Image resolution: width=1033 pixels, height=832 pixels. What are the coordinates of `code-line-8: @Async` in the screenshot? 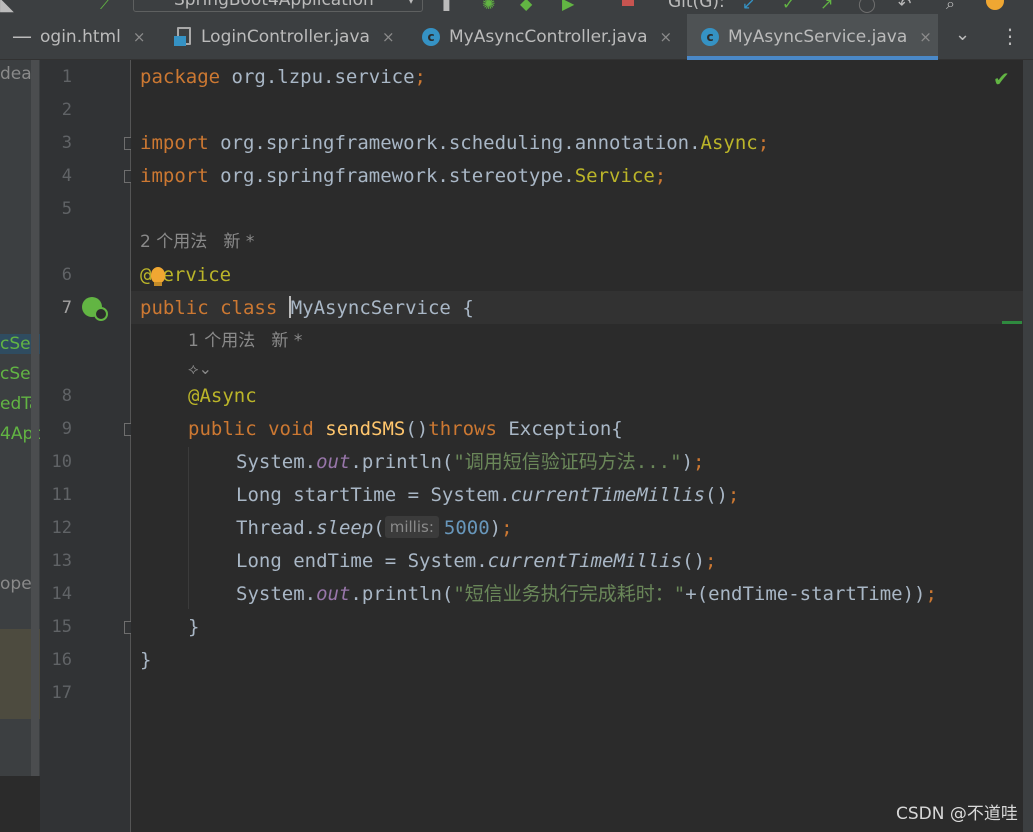 It's located at (198, 396).